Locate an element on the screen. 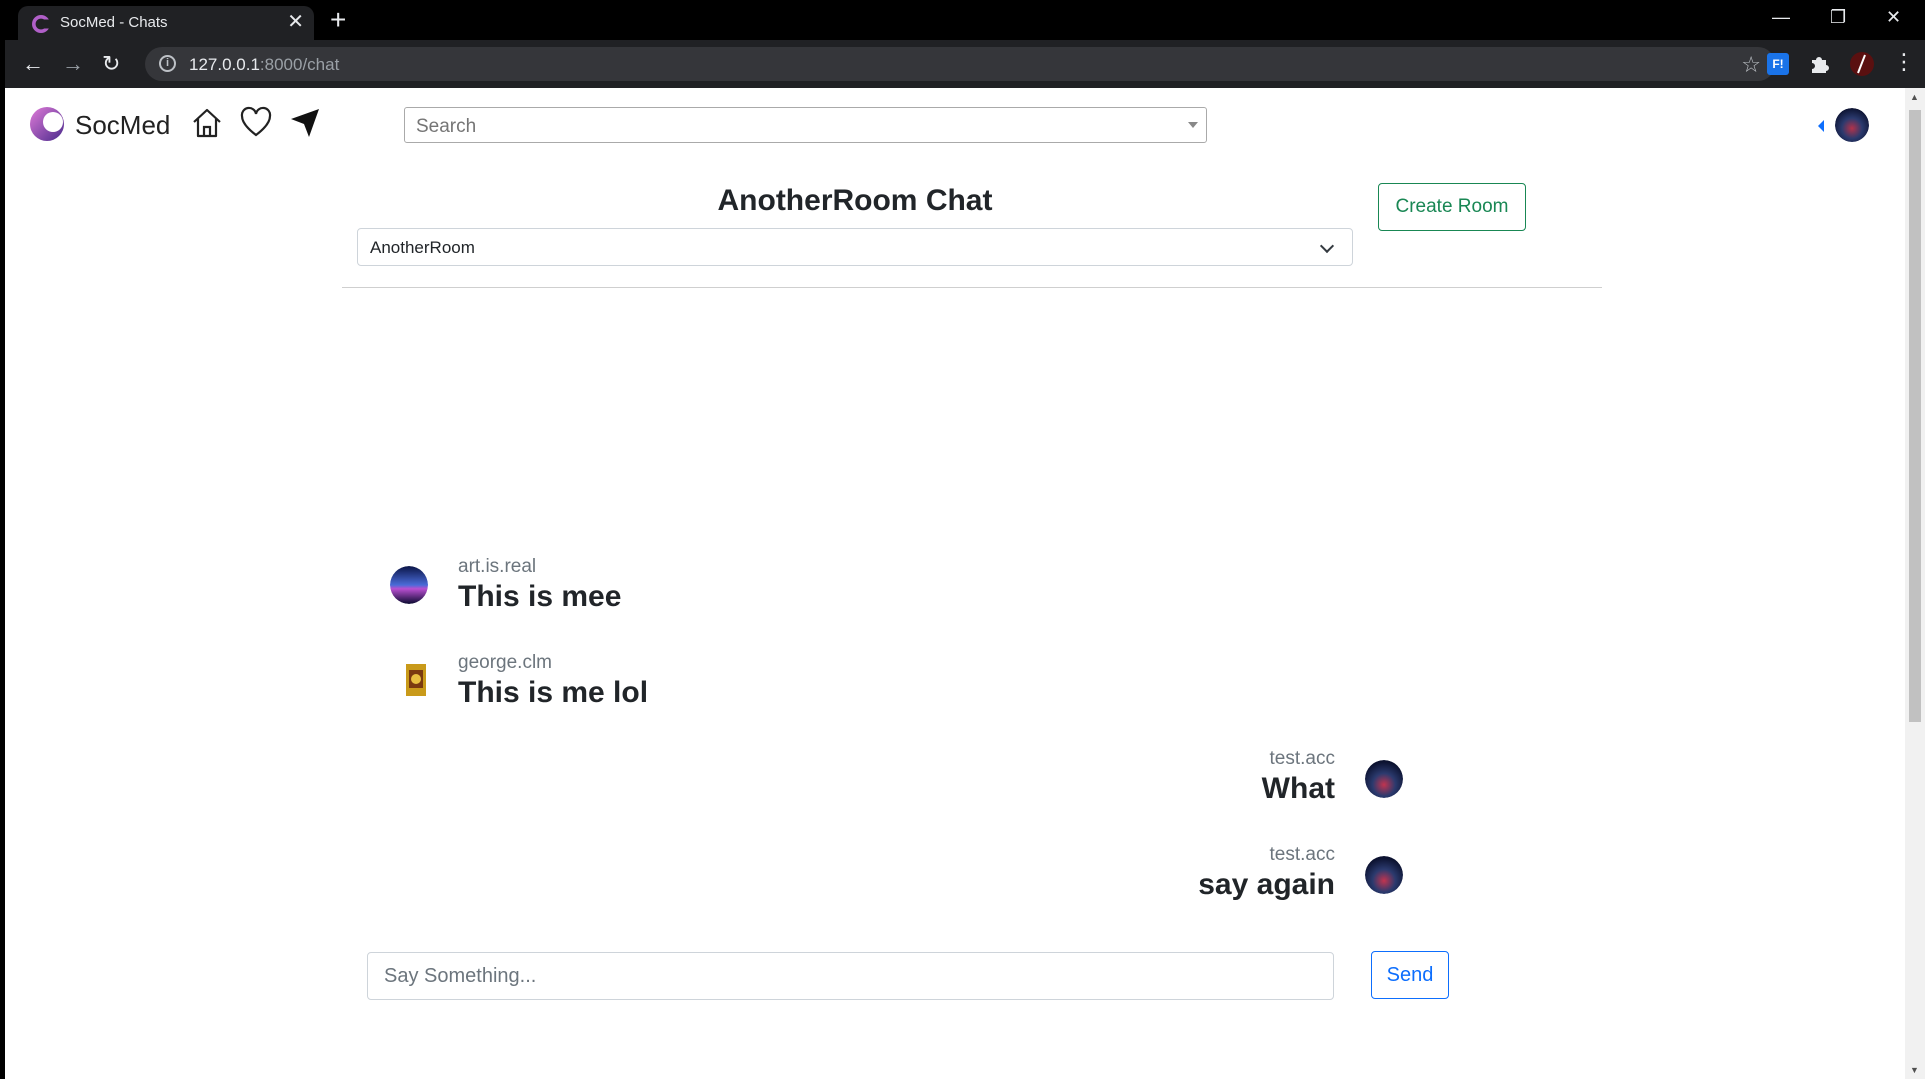  user-menu-caret-icon is located at coordinates (1821, 126).